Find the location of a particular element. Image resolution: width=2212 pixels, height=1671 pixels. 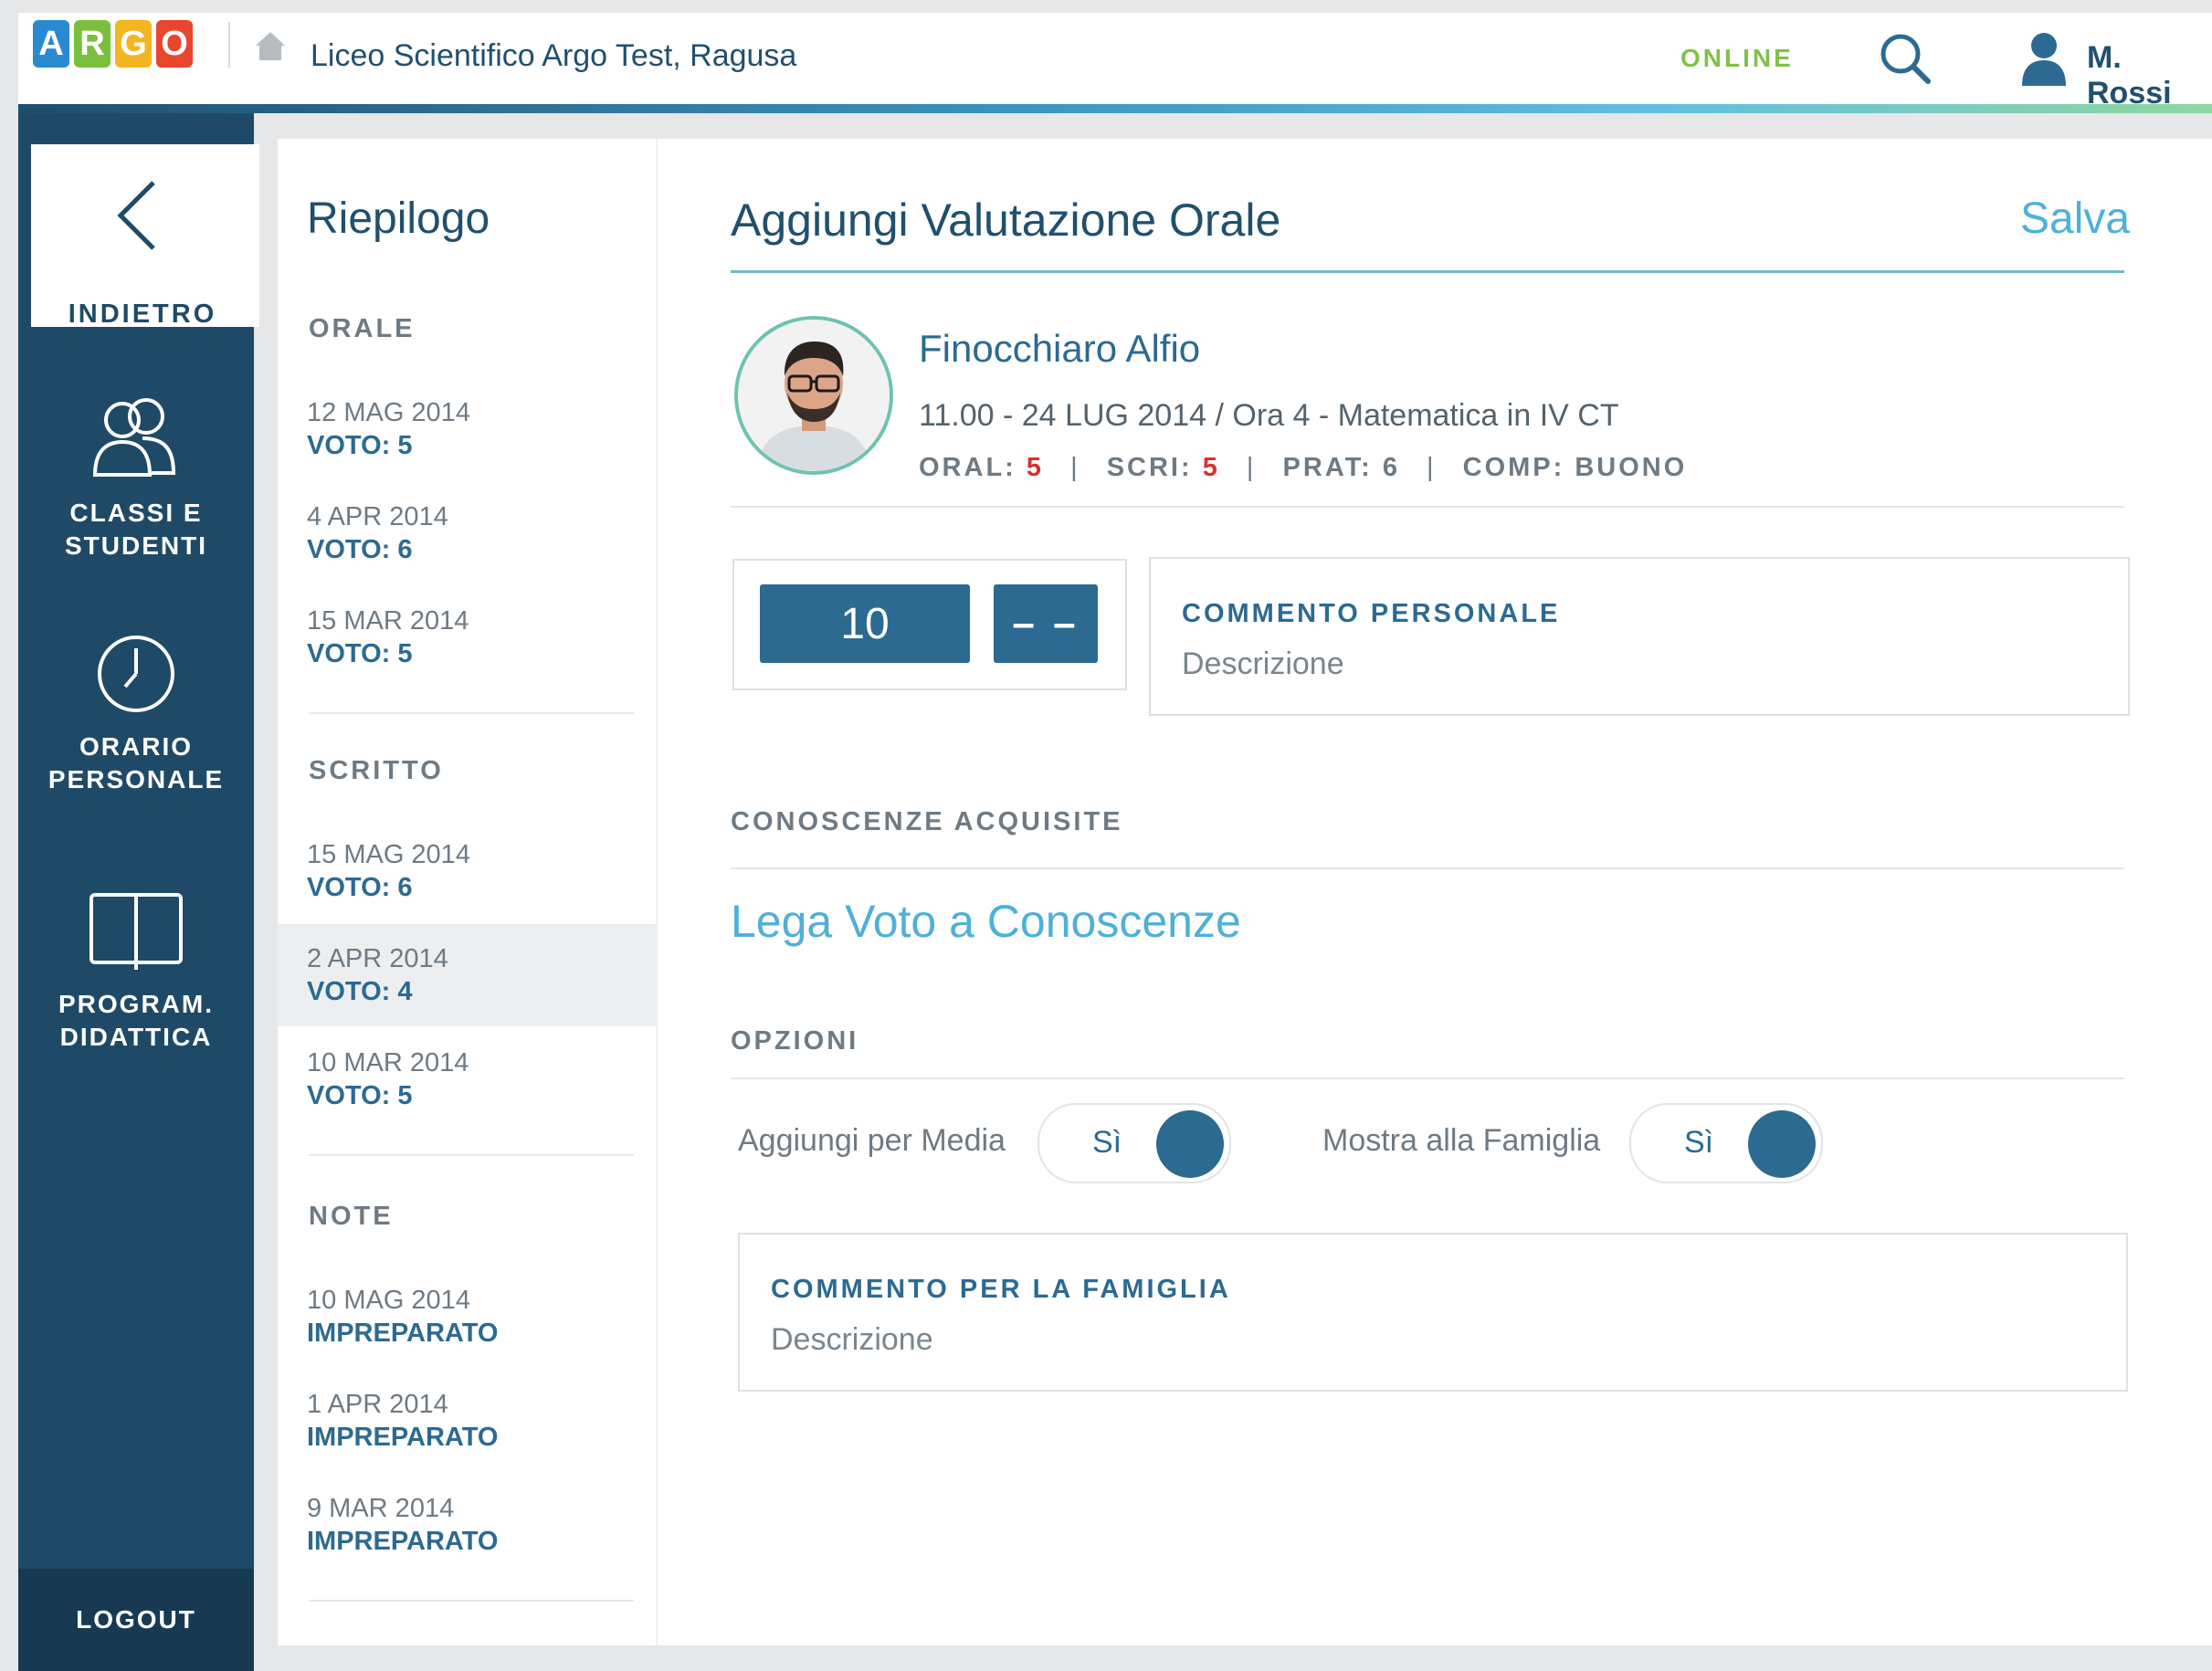

family-comment-field: COMMENTO PER LA FAMIGLIA Descrizione is located at coordinates (1433, 1312).